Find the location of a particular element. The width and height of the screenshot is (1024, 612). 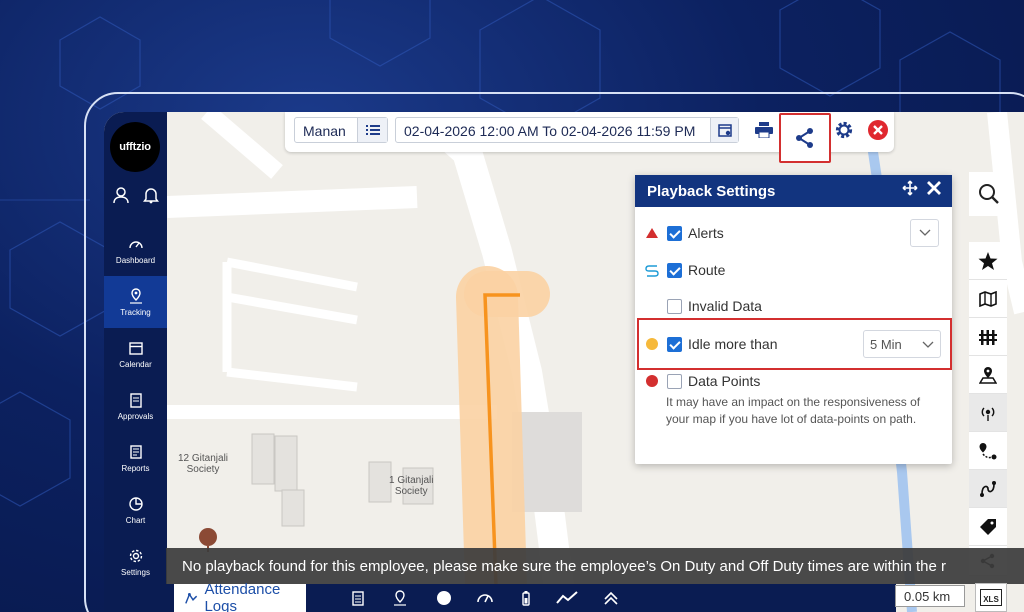

sidebar-item-label: Settings is located at coordinates (135, 572).